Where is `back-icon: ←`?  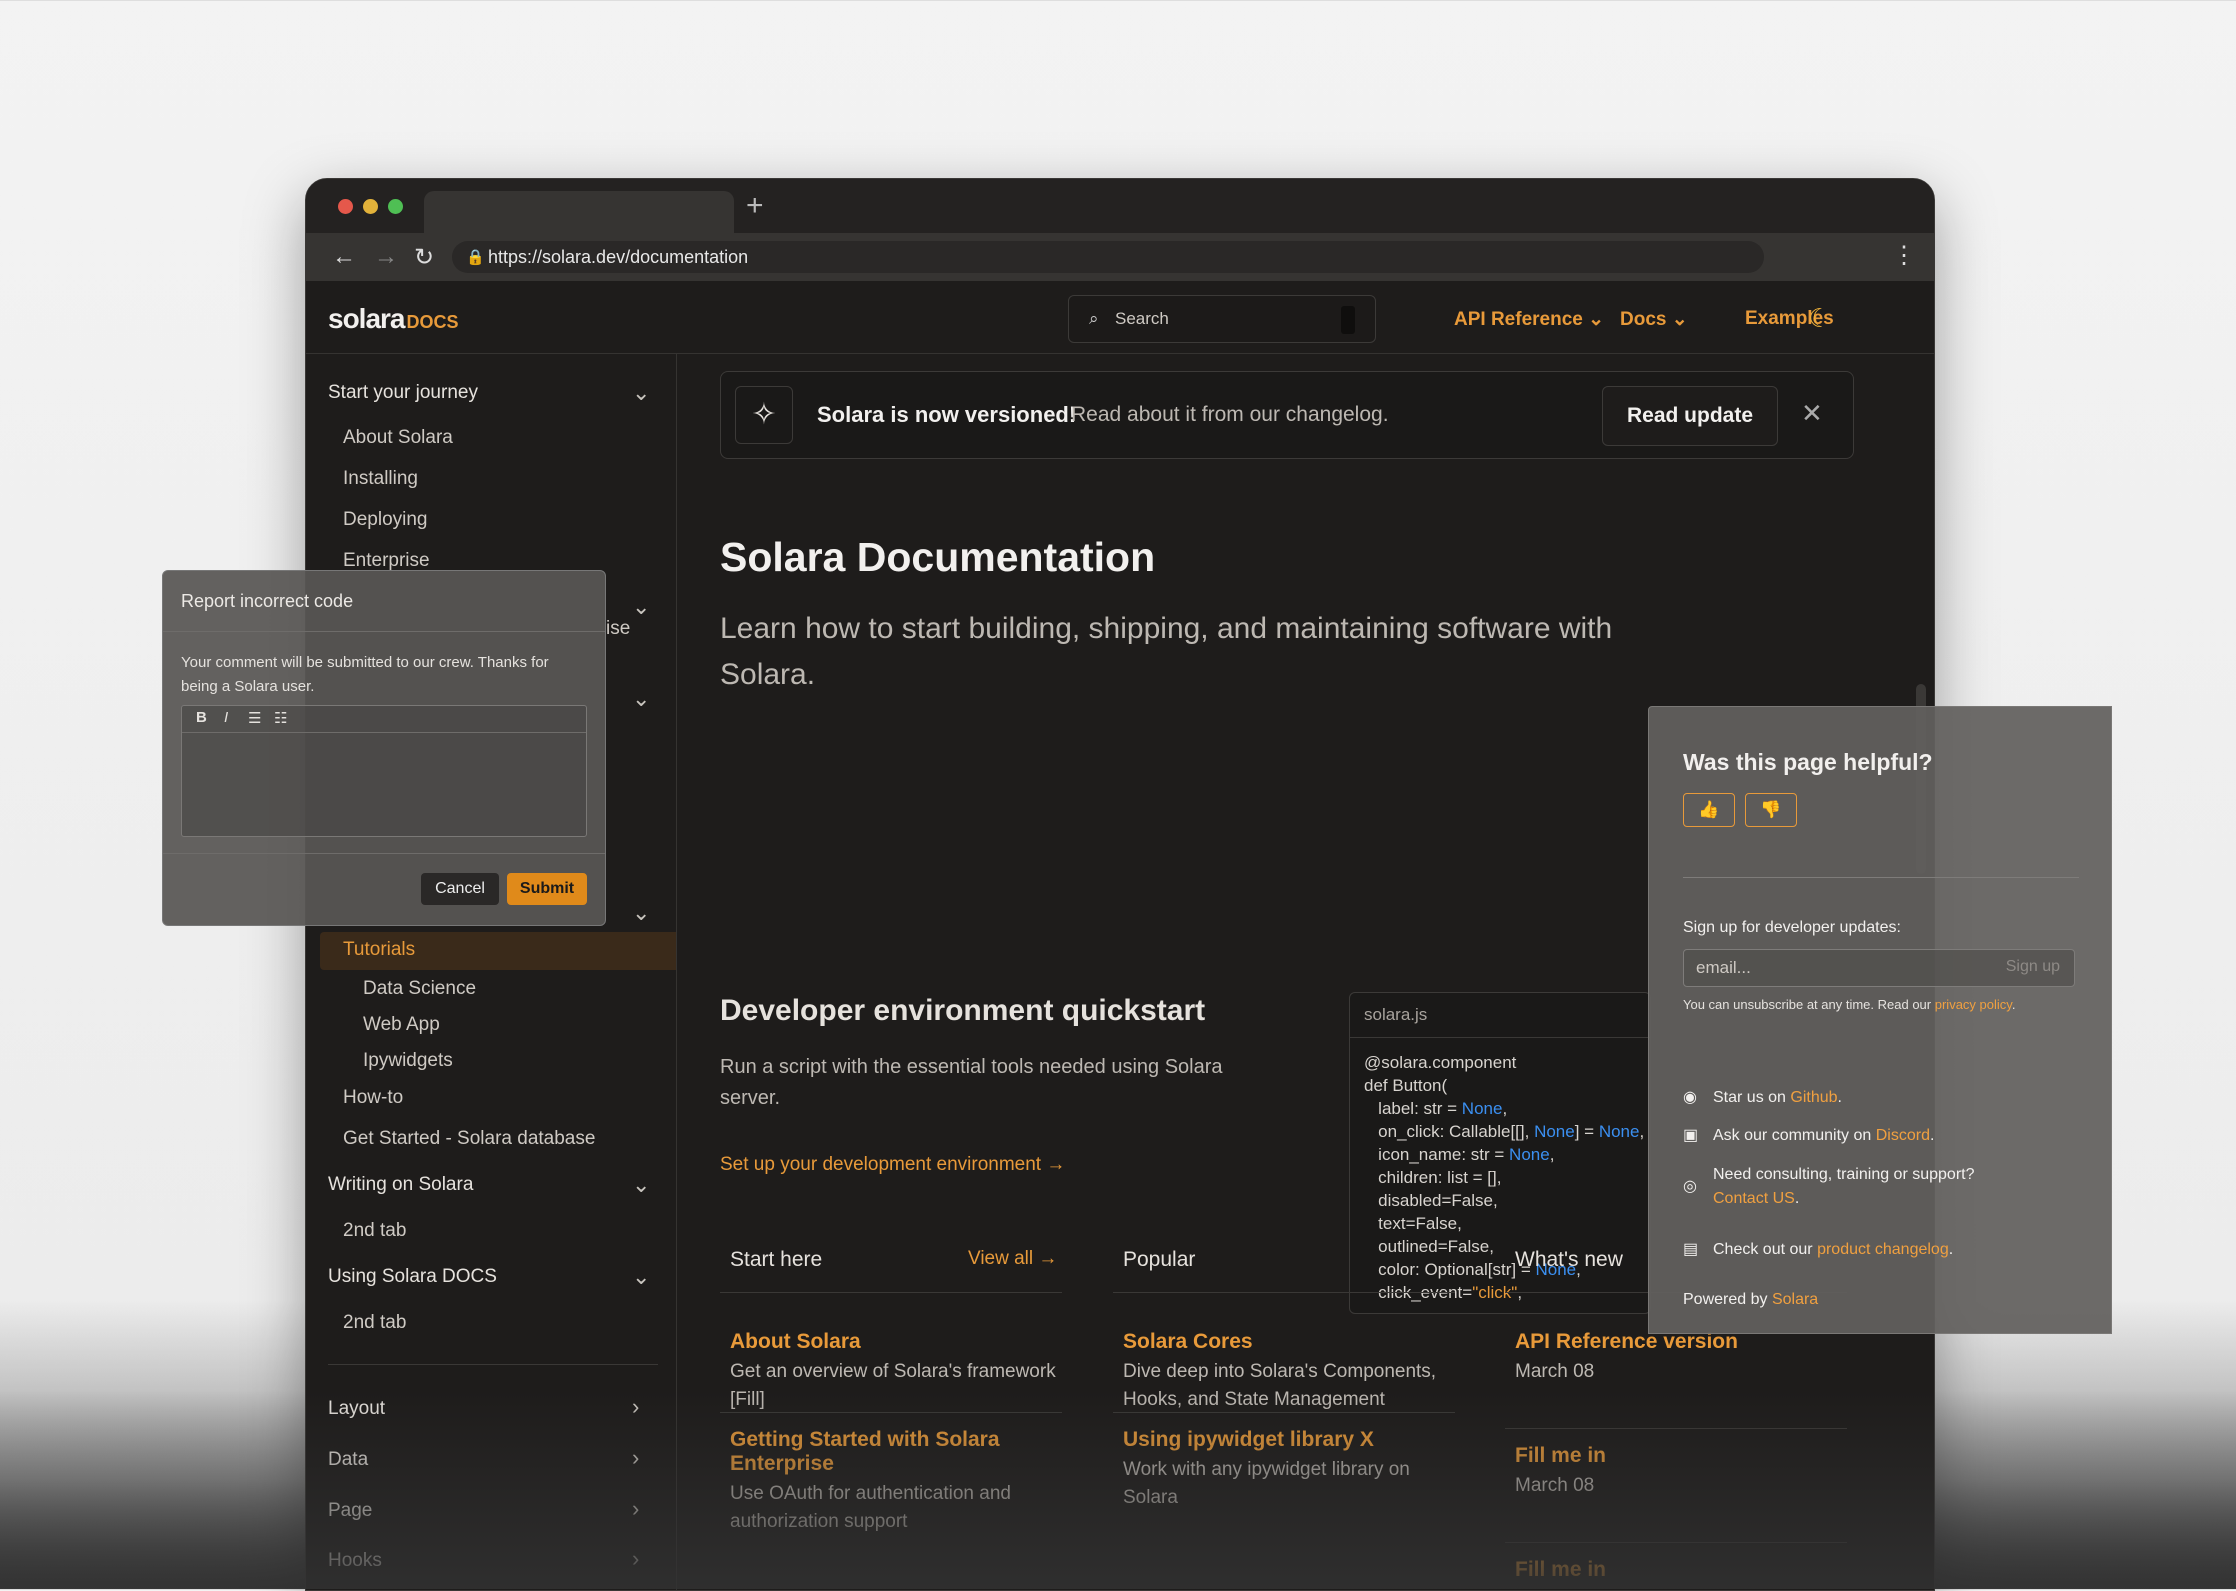
back-icon: ← is located at coordinates (344, 257).